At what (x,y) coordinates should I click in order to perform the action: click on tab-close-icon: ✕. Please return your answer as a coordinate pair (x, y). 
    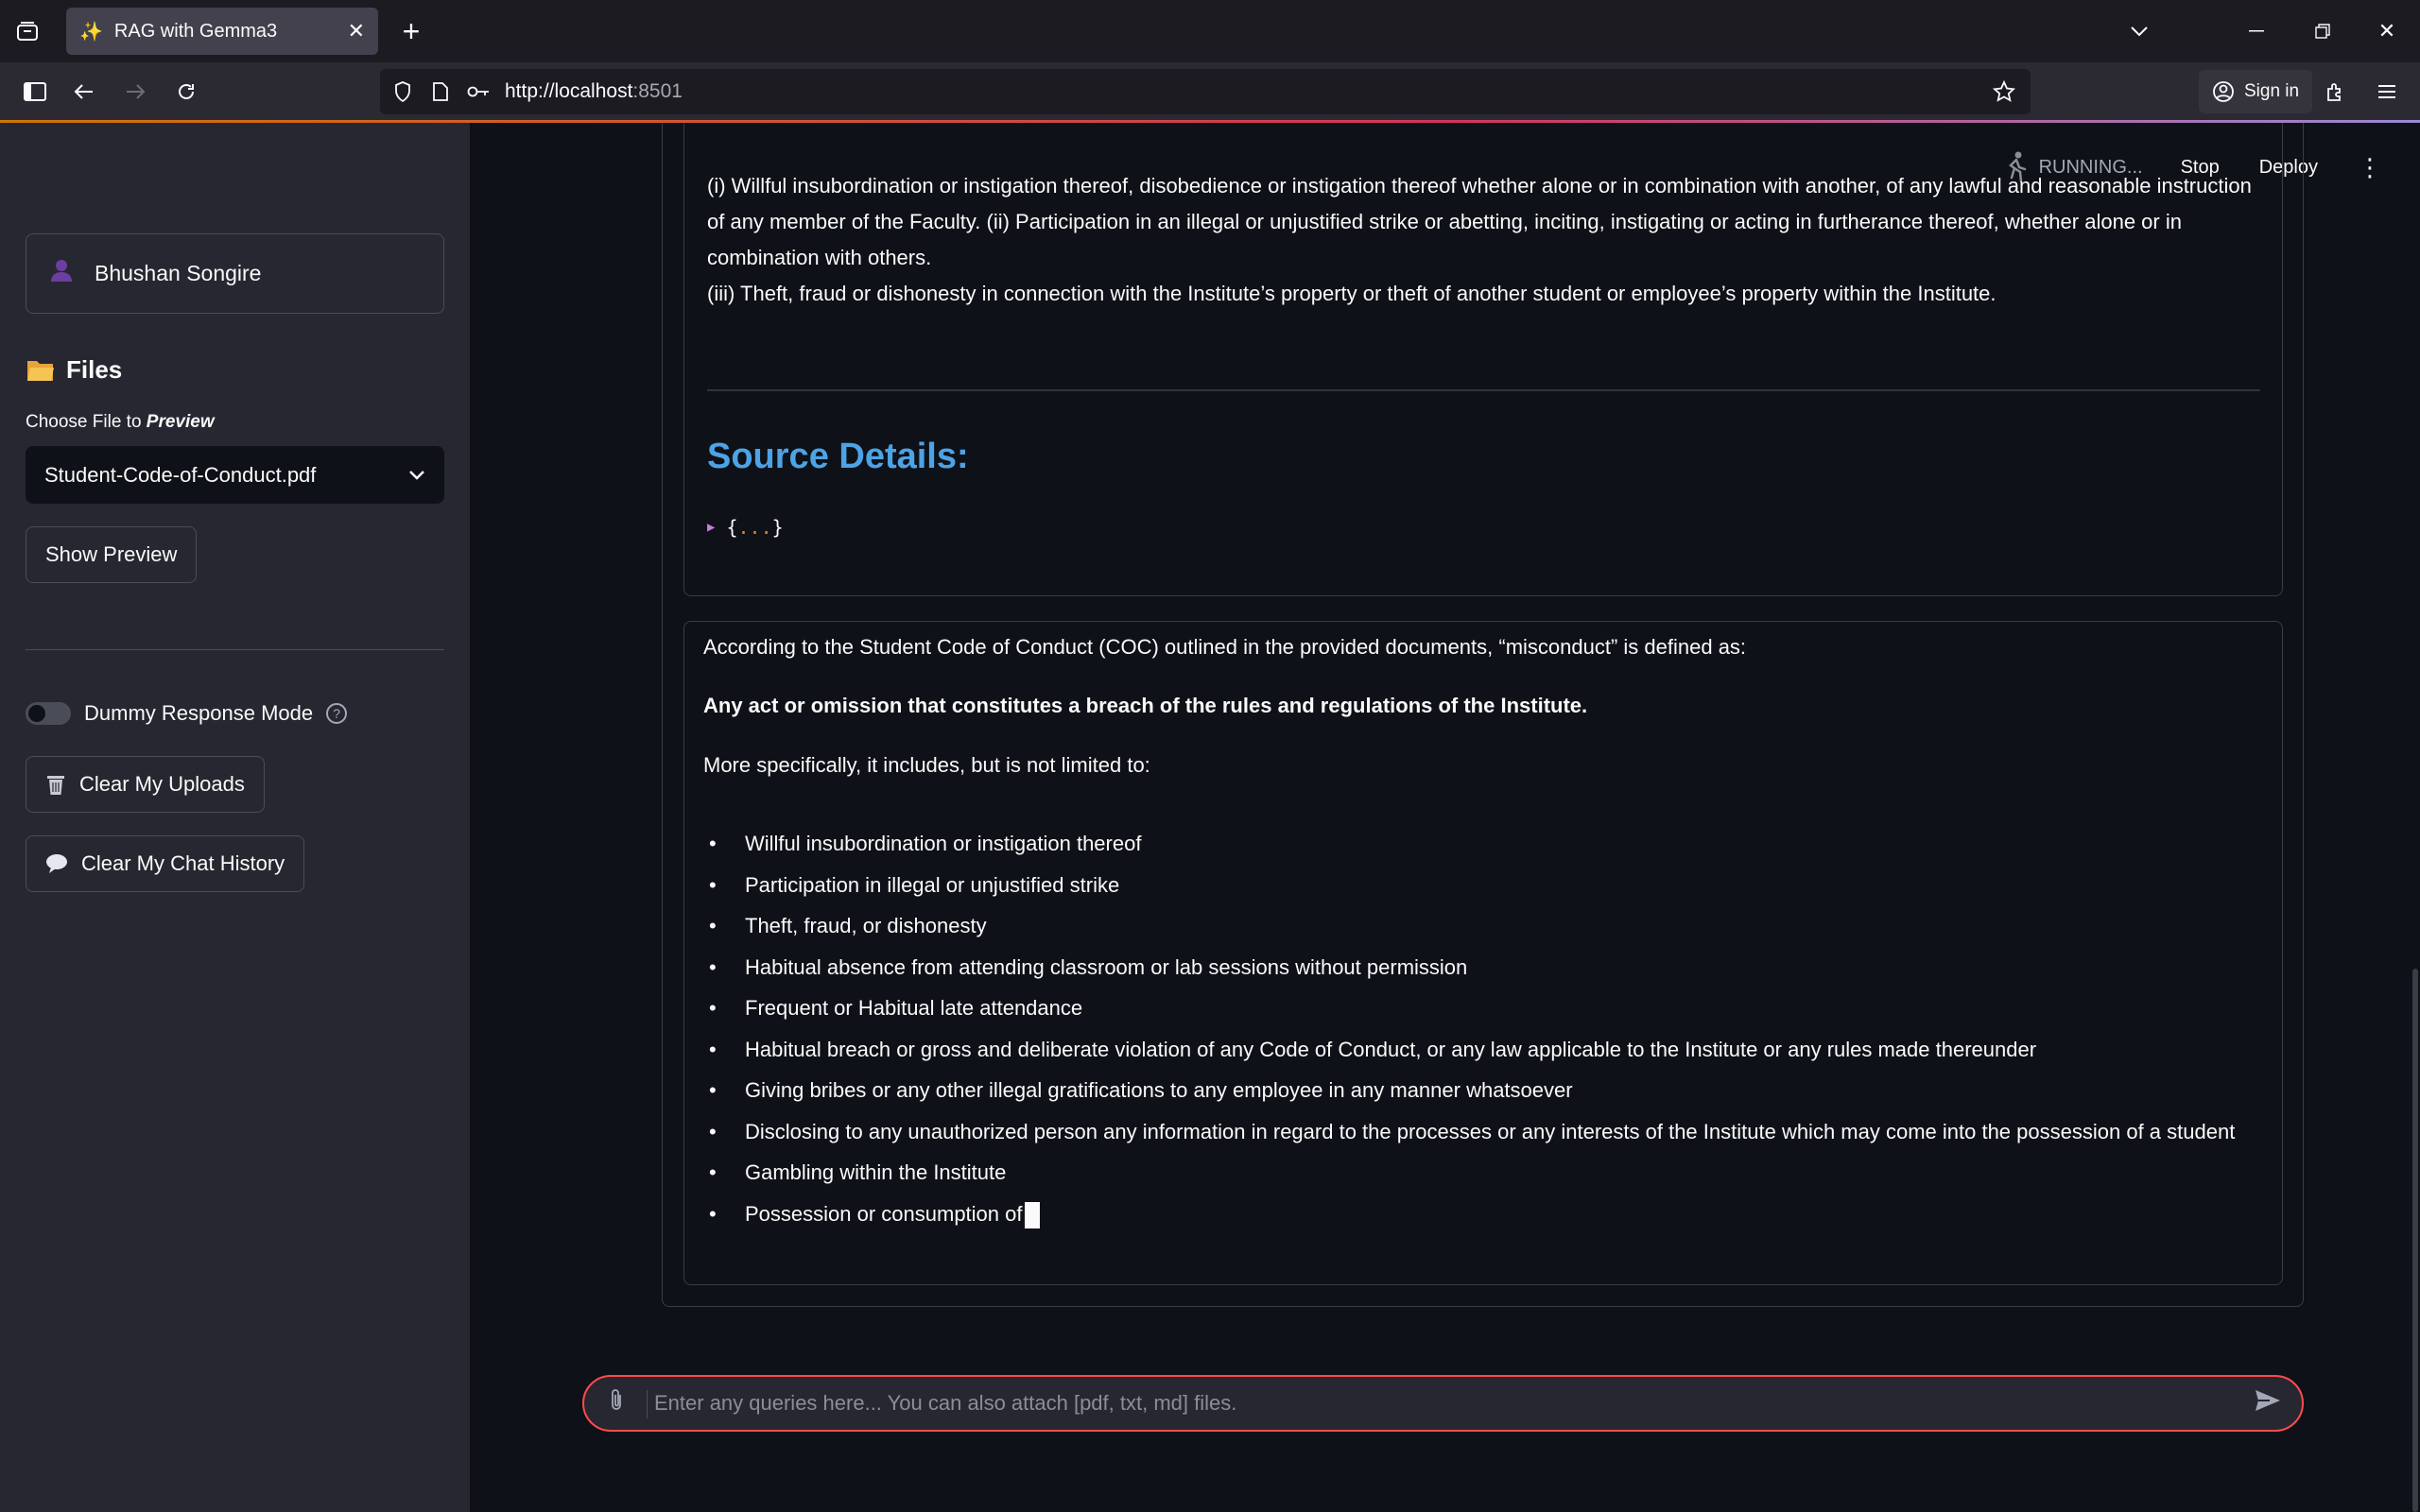
    Looking at the image, I should click on (357, 31).